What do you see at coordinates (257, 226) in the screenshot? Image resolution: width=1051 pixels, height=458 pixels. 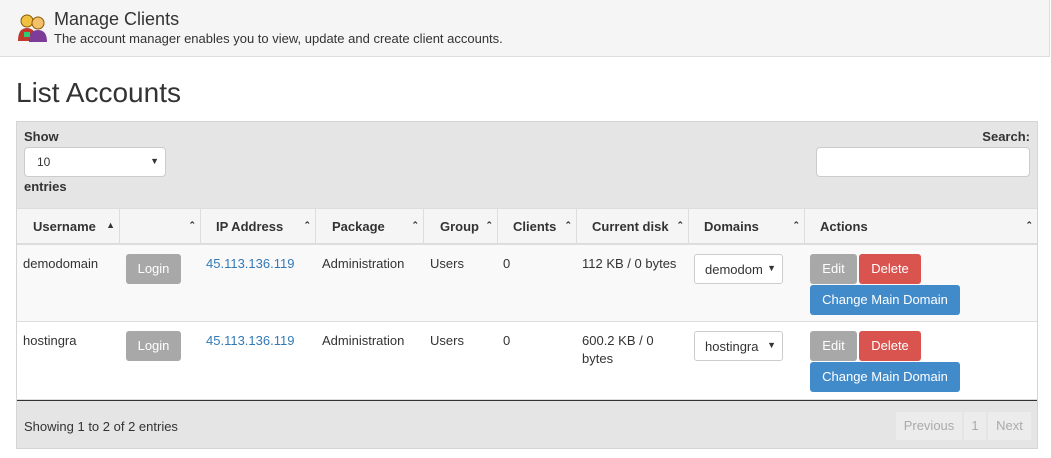 I see `column-ip-address: IP Address ⌃` at bounding box center [257, 226].